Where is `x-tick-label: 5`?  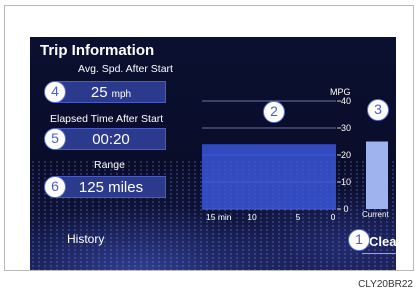
x-tick-label: 5 is located at coordinates (298, 217).